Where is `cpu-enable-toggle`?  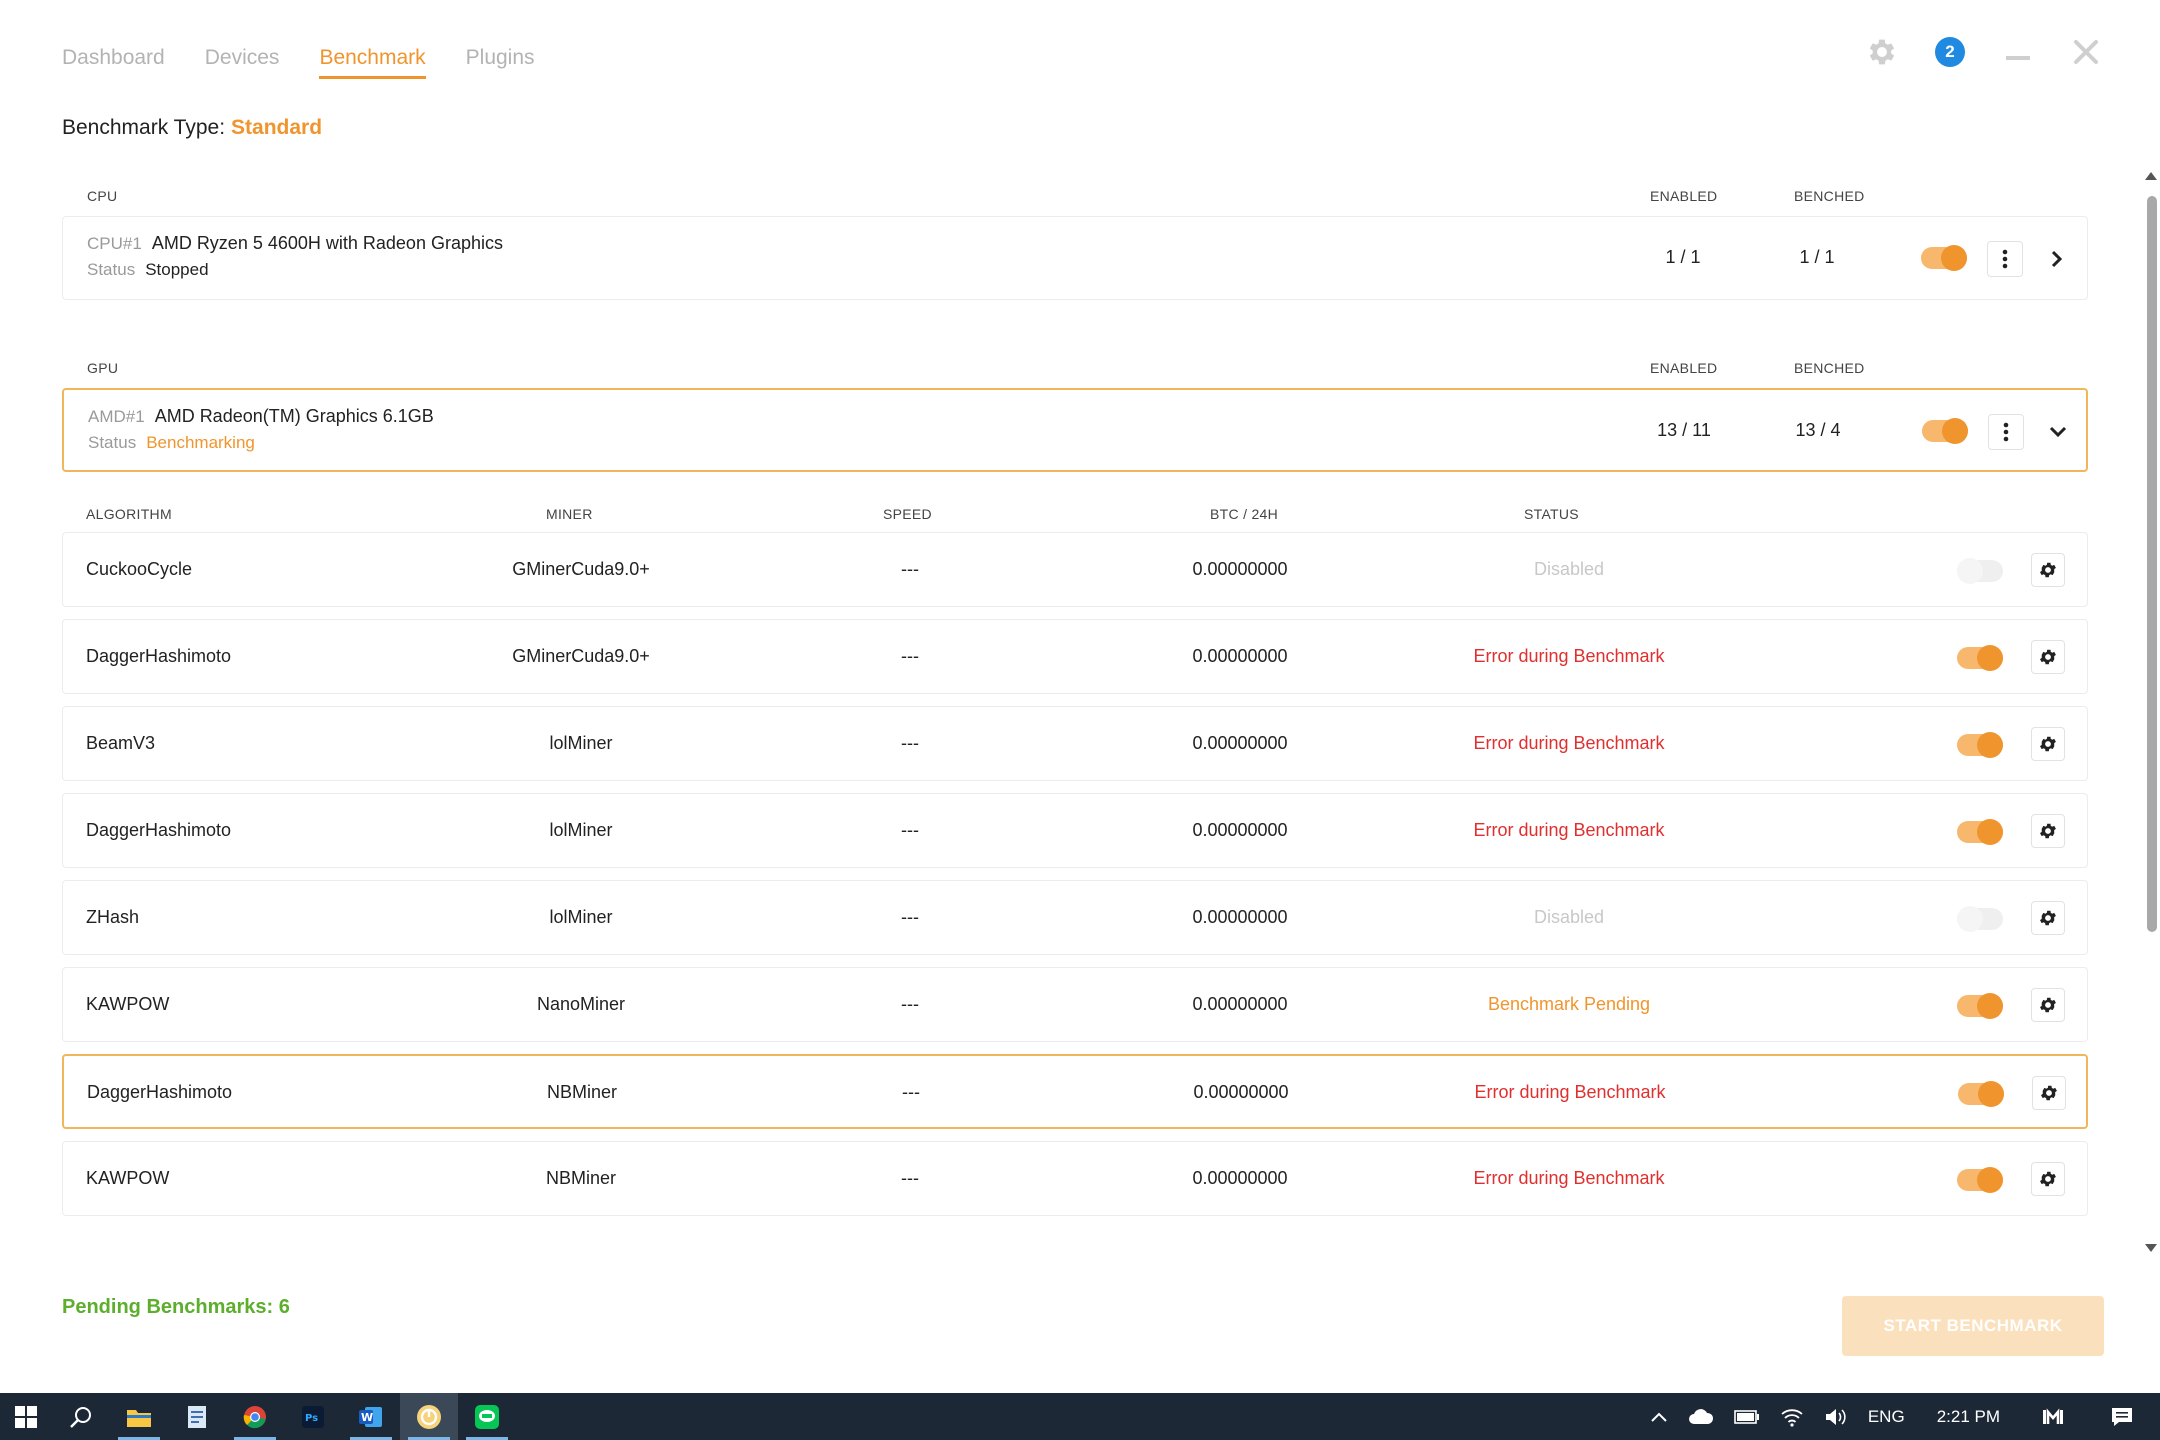 cpu-enable-toggle is located at coordinates (1944, 258).